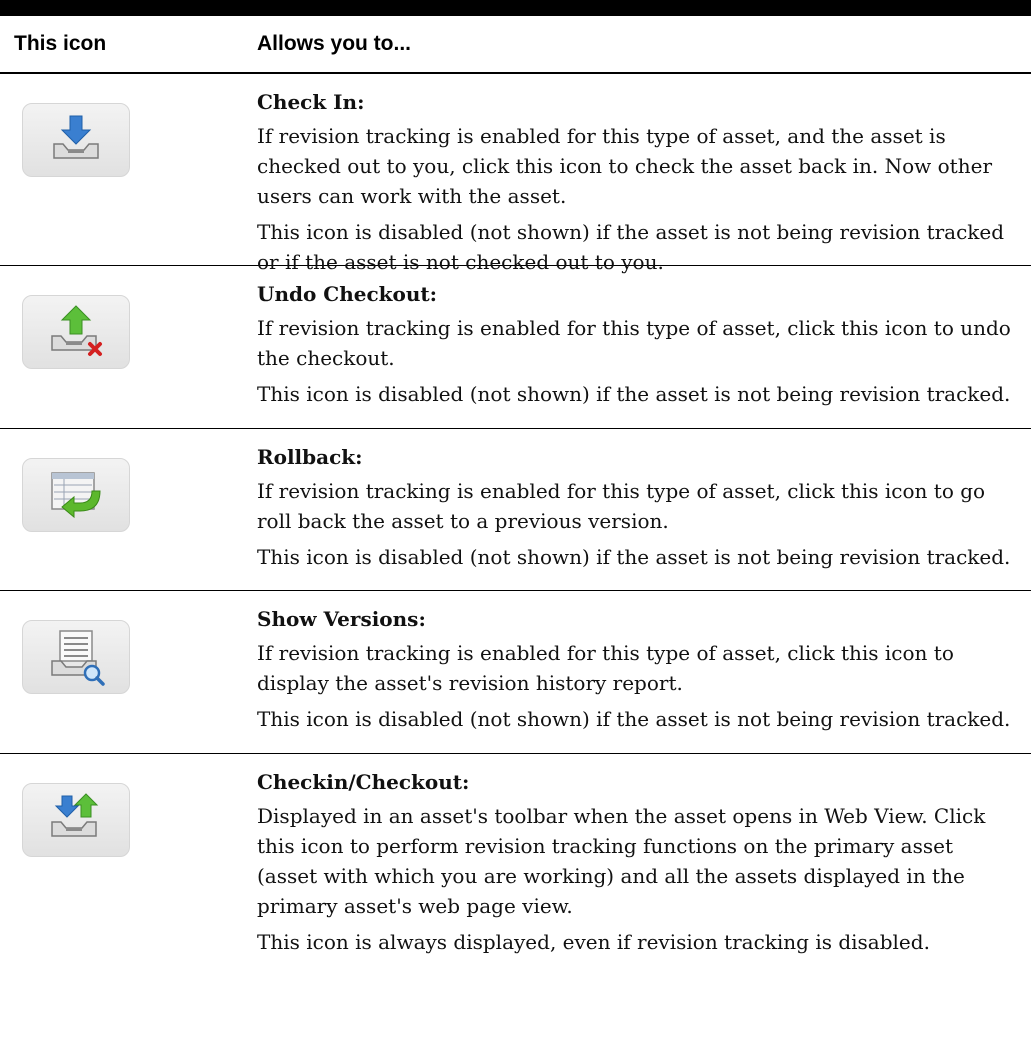 This screenshot has height=1061, width=1031. What do you see at coordinates (76, 332) in the screenshot?
I see `undo-checkout-icon` at bounding box center [76, 332].